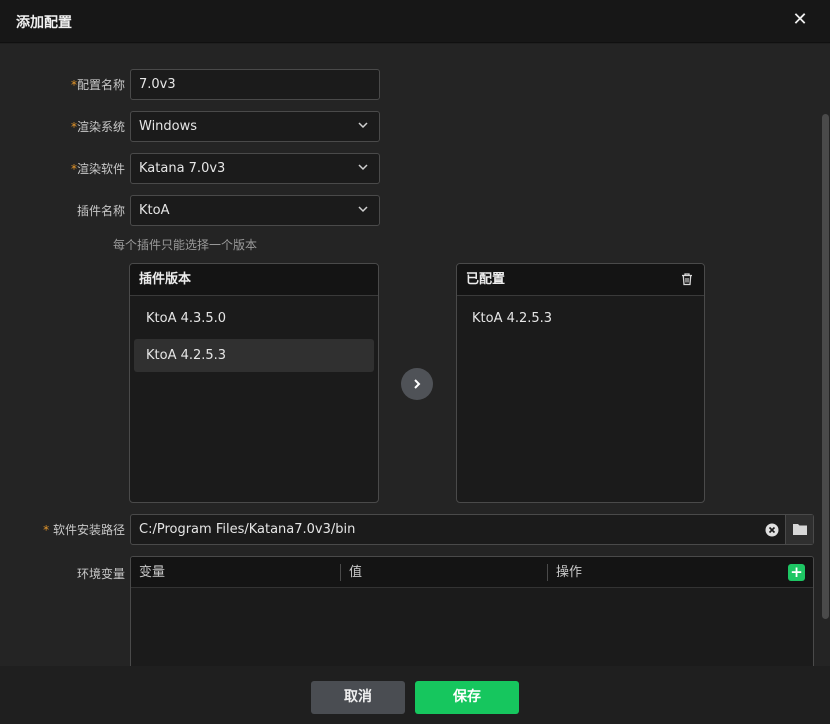 The height and width of the screenshot is (724, 830). Describe the element at coordinates (569, 572) in the screenshot. I see `column-header-actions: 操作` at that location.